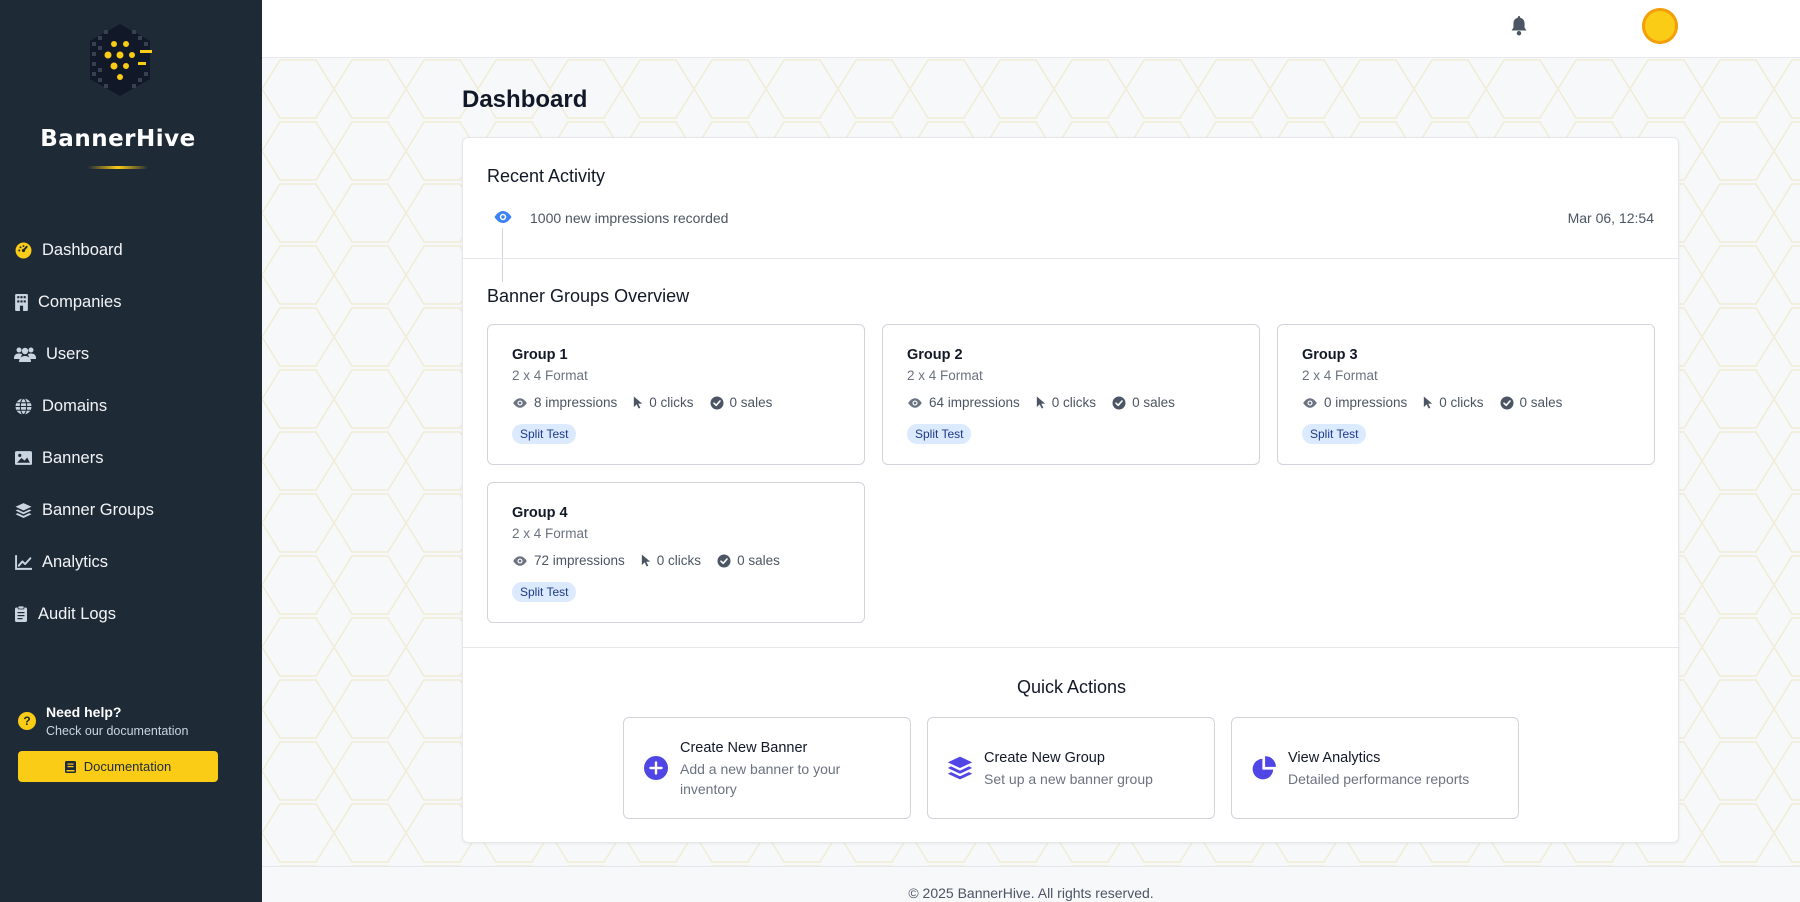 The height and width of the screenshot is (902, 1800). Describe the element at coordinates (131, 458) in the screenshot. I see `sidebar-item-banners: Banners` at that location.